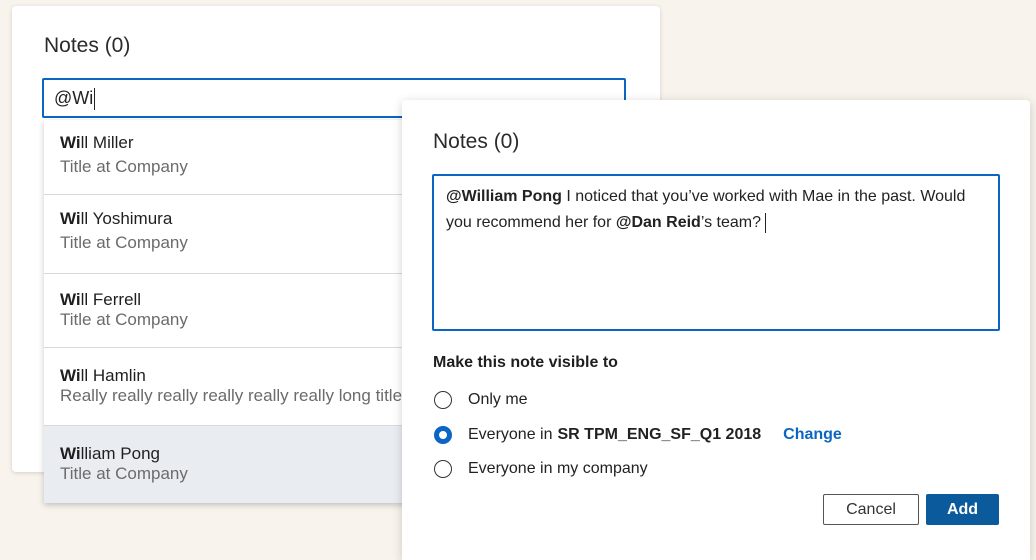  I want to click on suggestion-item-selected: William Pong Title at Company, so click(239, 464).